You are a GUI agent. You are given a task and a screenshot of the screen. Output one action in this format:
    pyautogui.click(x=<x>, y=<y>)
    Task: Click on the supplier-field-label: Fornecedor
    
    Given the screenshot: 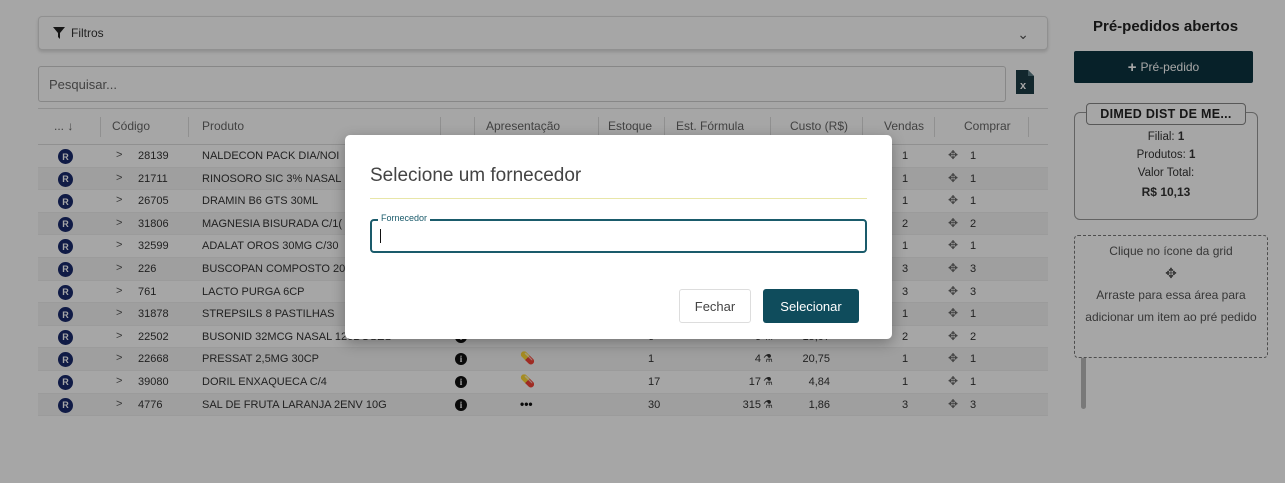 What is the action you would take?
    pyautogui.click(x=404, y=218)
    